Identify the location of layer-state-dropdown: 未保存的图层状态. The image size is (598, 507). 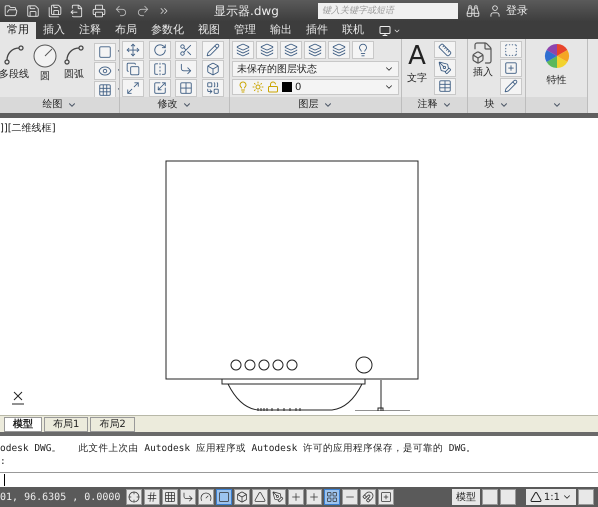
(315, 69).